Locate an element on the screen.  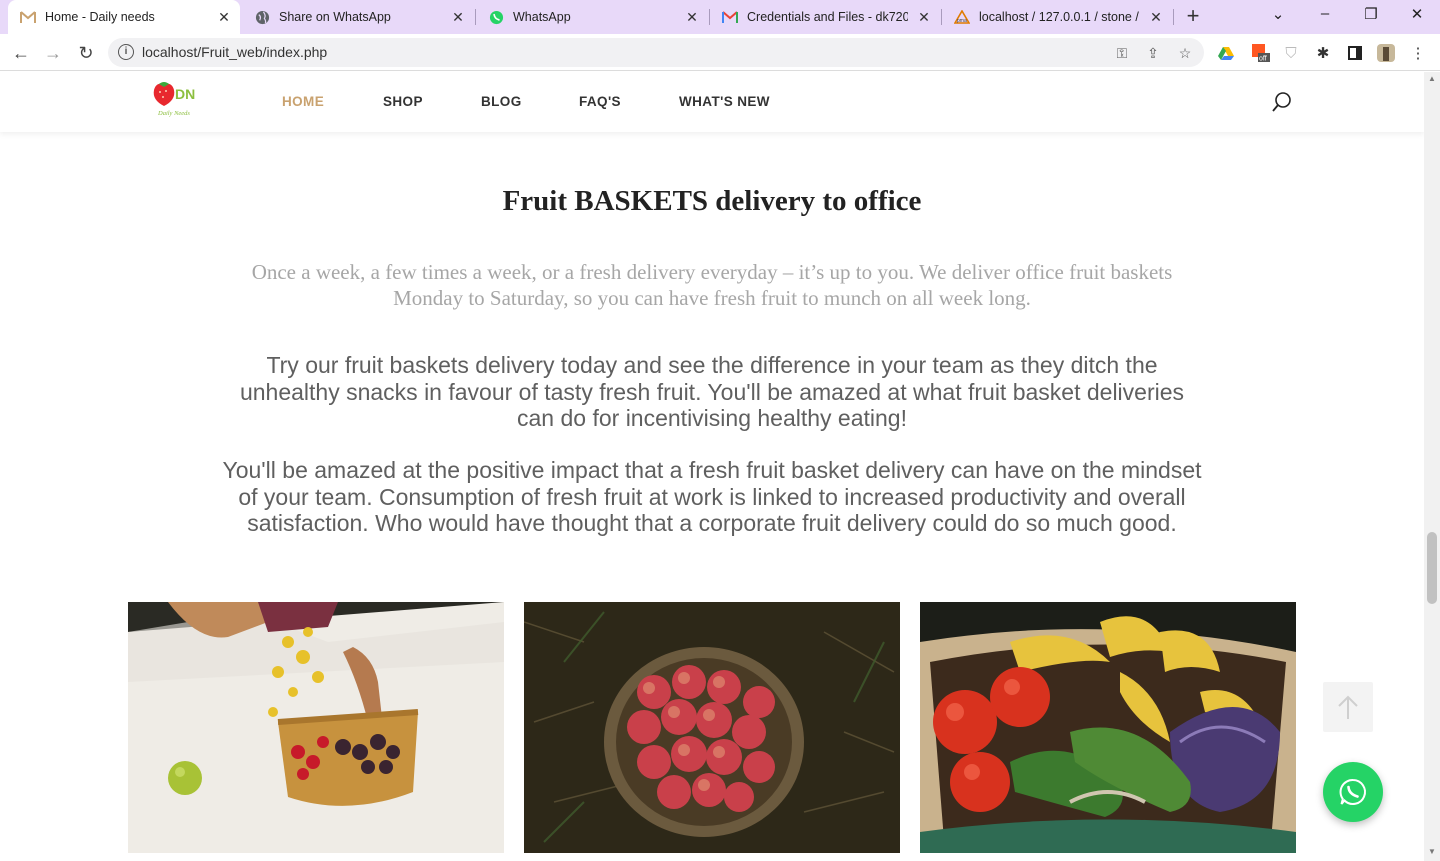
shield-icon: ⛉ is located at coordinates (1291, 53).